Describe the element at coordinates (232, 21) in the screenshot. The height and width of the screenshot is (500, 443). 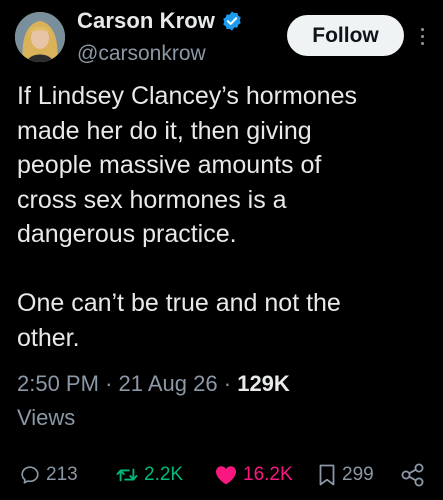
I see `verified-badge-icon` at that location.